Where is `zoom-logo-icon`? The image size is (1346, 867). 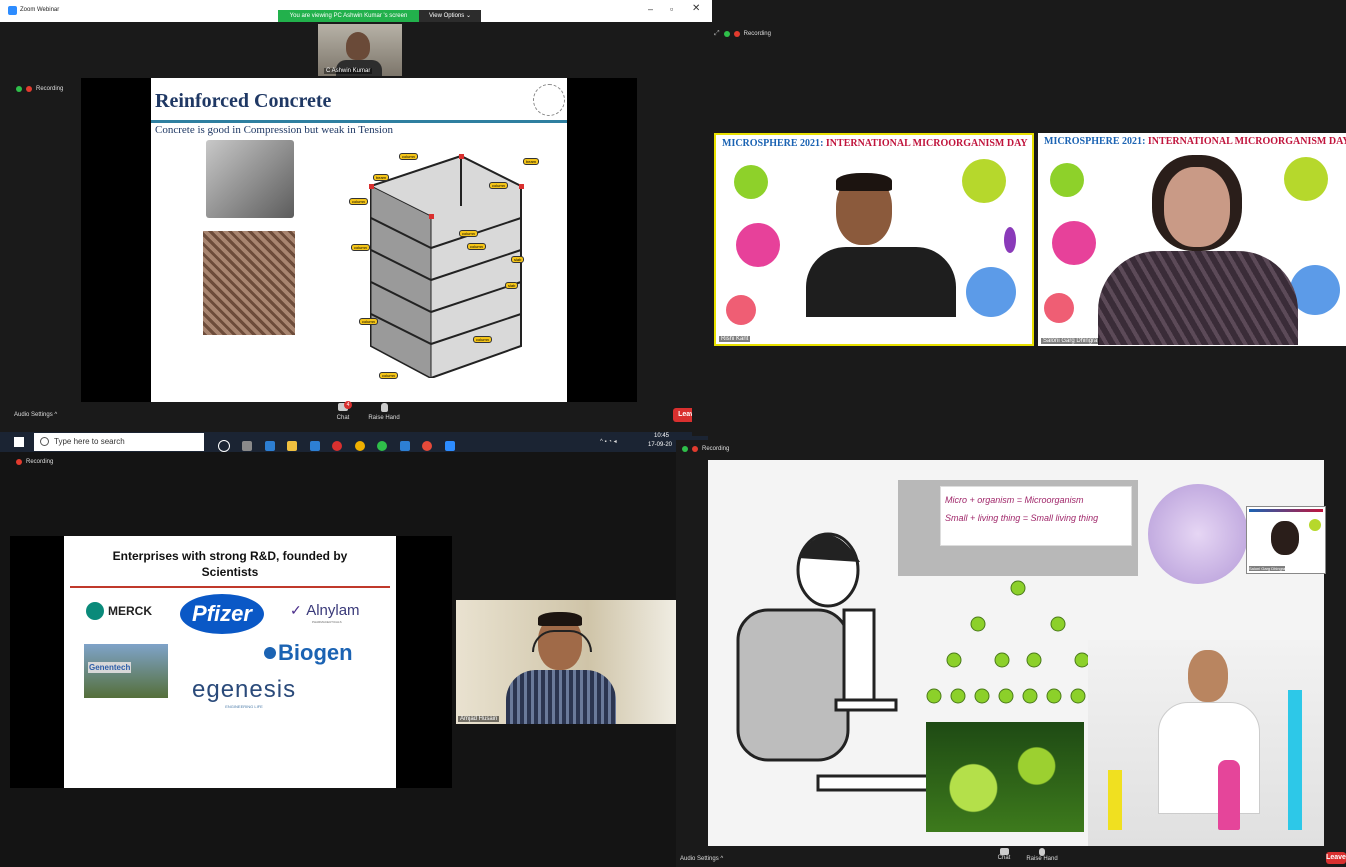 zoom-logo-icon is located at coordinates (12, 10).